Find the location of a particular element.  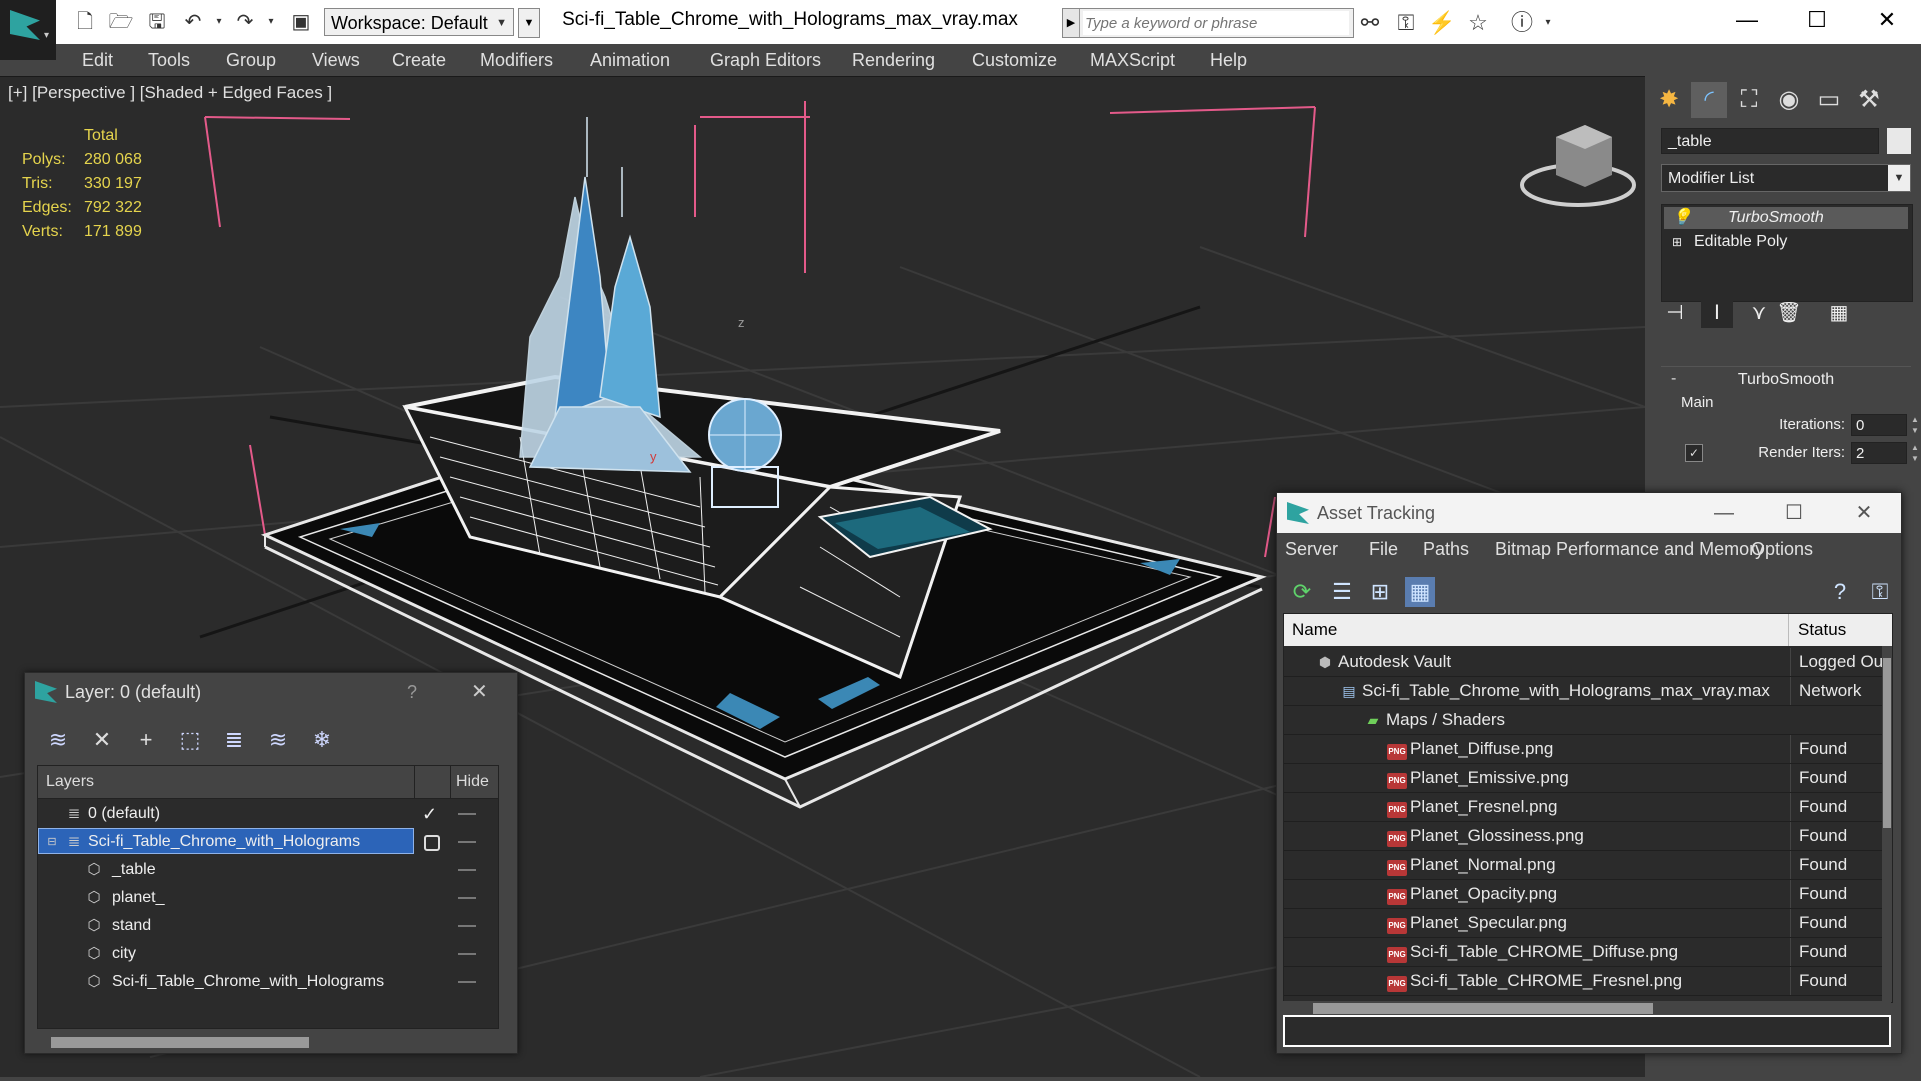

menu-tools: Tools is located at coordinates (169, 60).